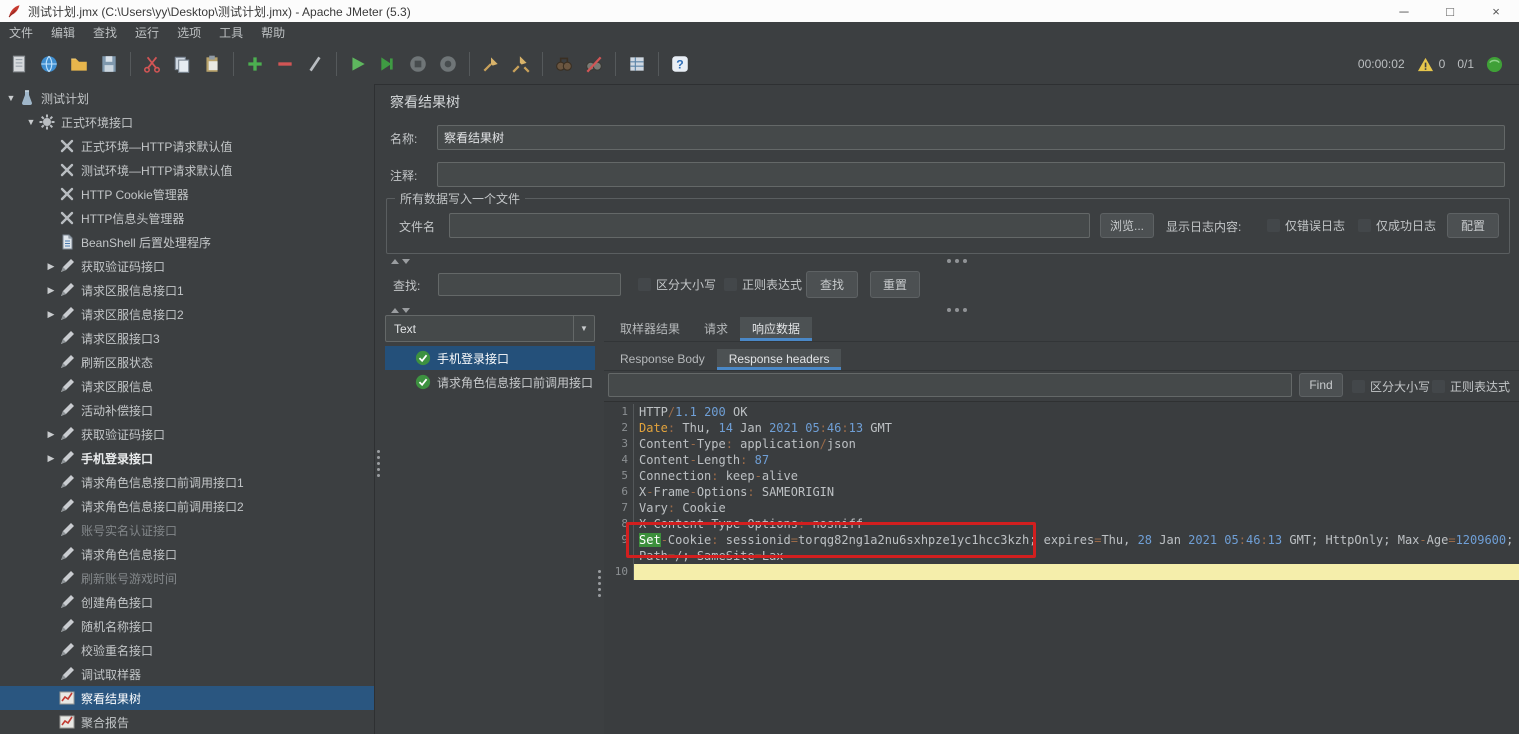 The width and height of the screenshot is (1519, 734). What do you see at coordinates (187, 218) in the screenshot?
I see `tree-item: HTTP信息头管理器` at bounding box center [187, 218].